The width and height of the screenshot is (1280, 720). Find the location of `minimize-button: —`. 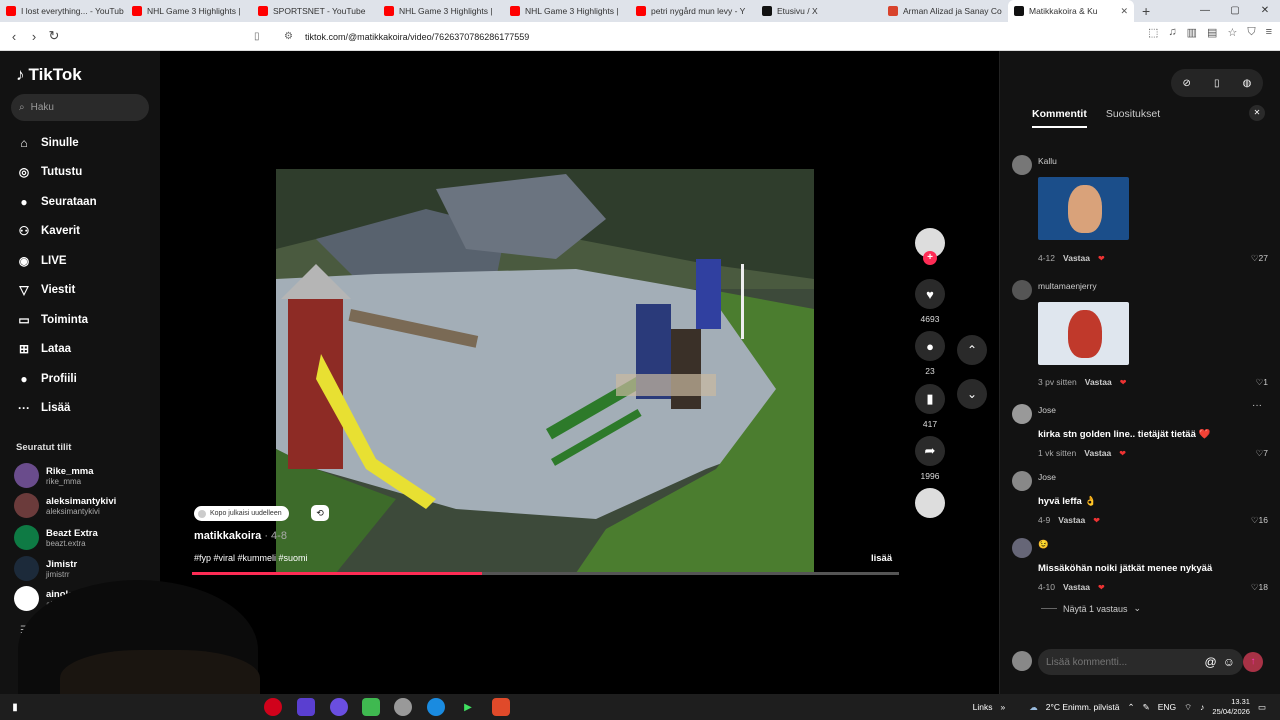

minimize-button: — is located at coordinates (1205, 11).